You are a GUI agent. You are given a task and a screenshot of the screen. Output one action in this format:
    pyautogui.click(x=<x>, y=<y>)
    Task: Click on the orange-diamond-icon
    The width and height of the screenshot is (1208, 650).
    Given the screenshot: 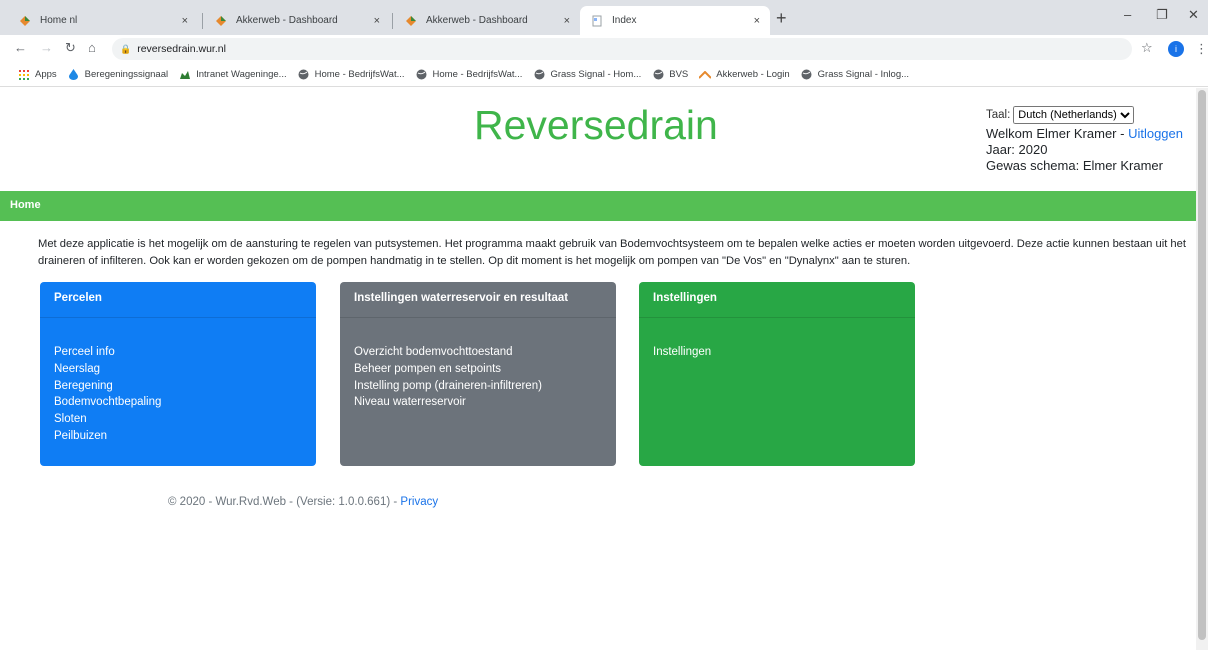 What is the action you would take?
    pyautogui.click(x=25, y=21)
    